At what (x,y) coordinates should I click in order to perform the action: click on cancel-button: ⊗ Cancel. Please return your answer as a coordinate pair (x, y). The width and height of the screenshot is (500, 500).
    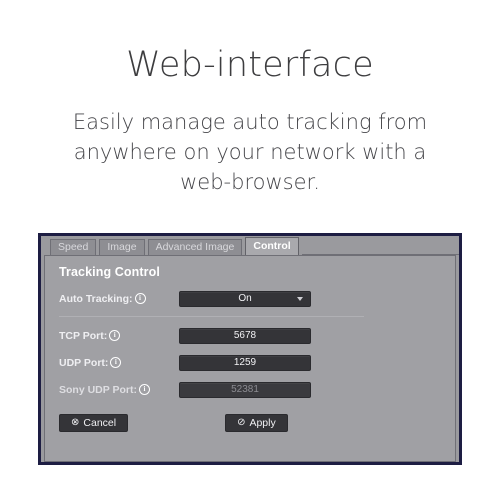
    Looking at the image, I should click on (94, 423).